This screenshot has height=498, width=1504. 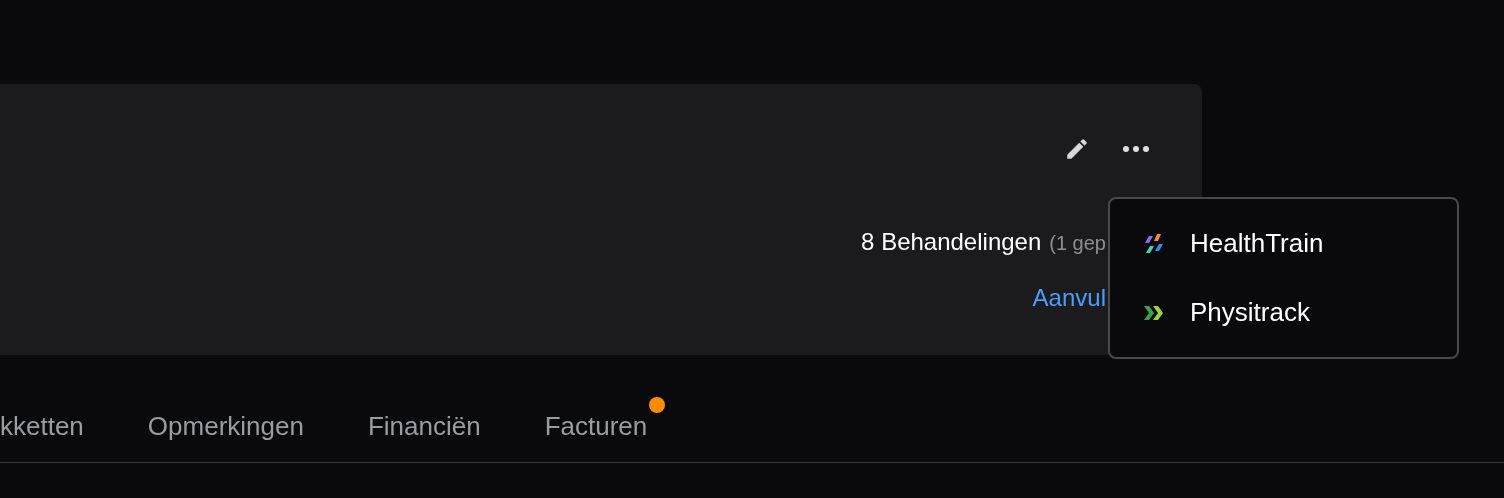 What do you see at coordinates (1250, 312) in the screenshot?
I see `menu-item: Physitrack` at bounding box center [1250, 312].